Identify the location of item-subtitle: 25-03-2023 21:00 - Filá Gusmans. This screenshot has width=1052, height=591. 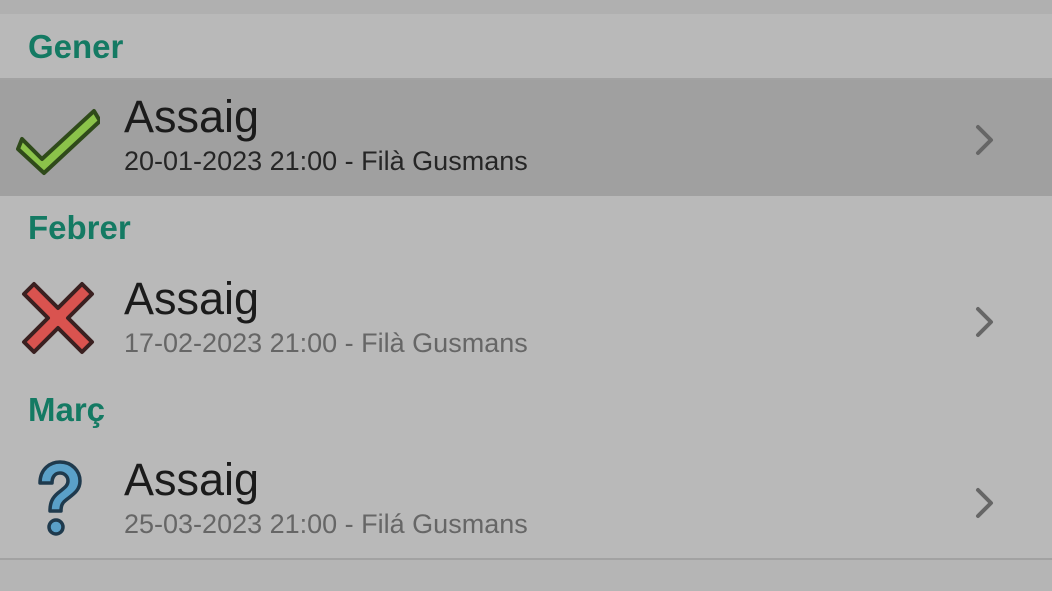
(326, 524).